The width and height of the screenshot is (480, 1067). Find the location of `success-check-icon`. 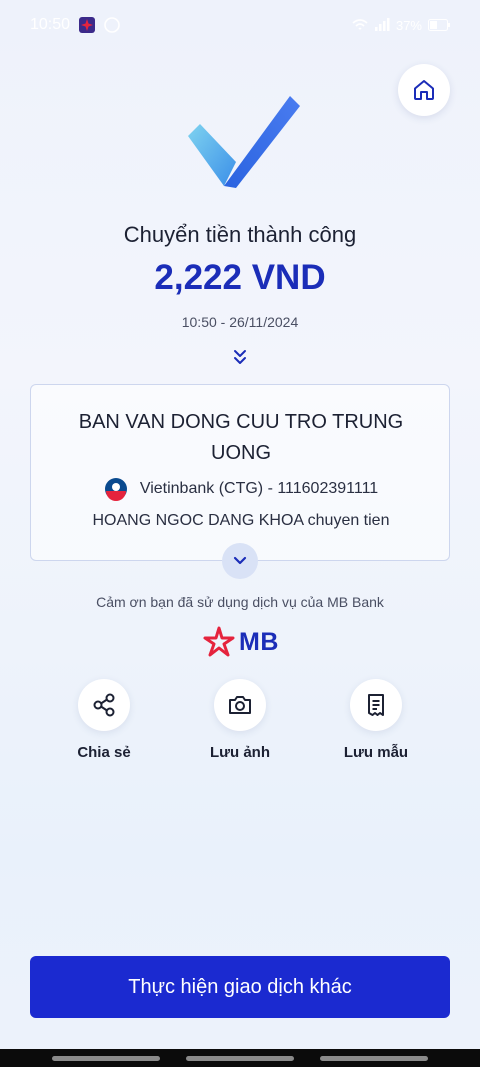

success-check-icon is located at coordinates (244, 142).